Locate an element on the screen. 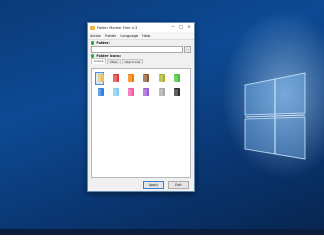 This screenshot has width=324, height=240. folder-default-icon is located at coordinates (100, 78).